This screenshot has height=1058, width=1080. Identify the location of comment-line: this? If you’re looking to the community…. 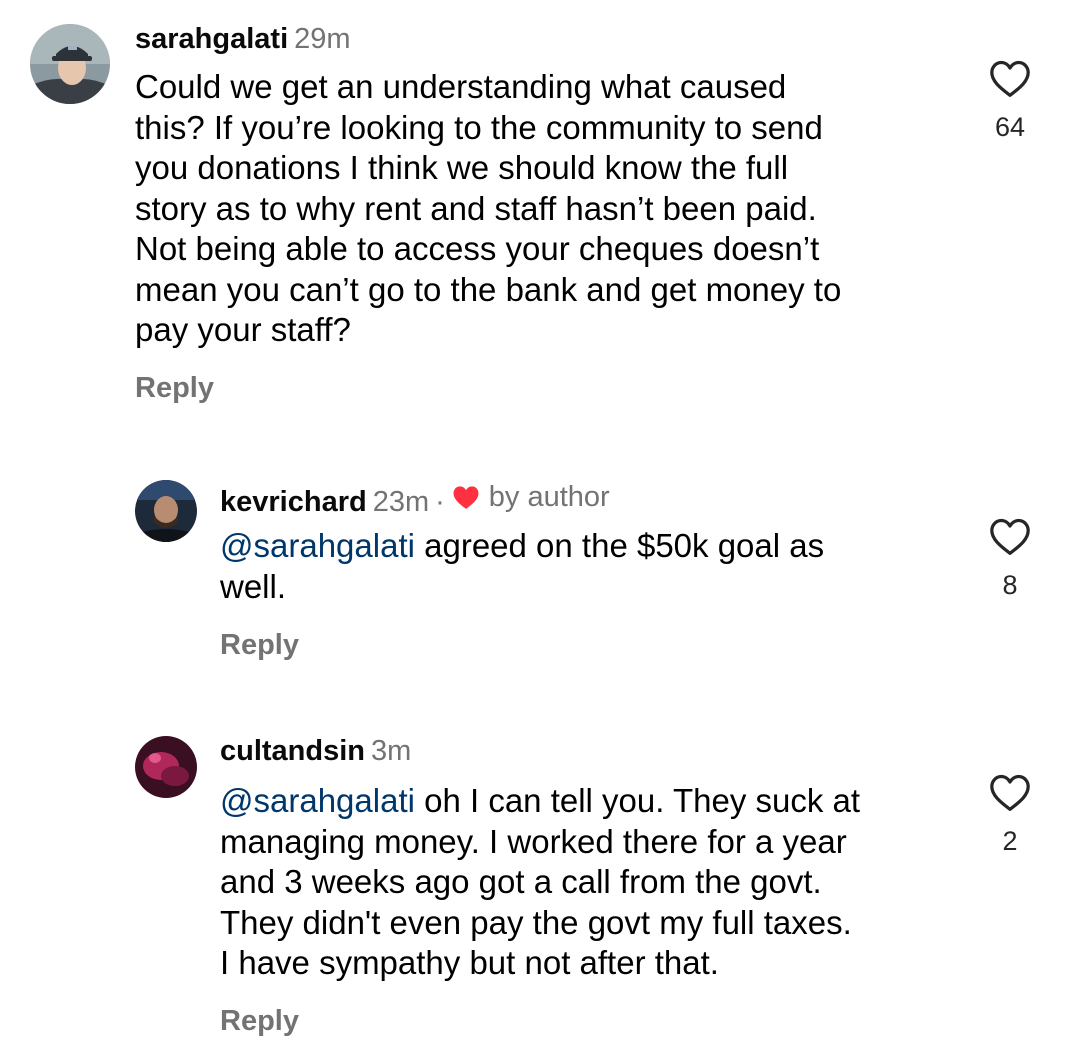
(479, 127).